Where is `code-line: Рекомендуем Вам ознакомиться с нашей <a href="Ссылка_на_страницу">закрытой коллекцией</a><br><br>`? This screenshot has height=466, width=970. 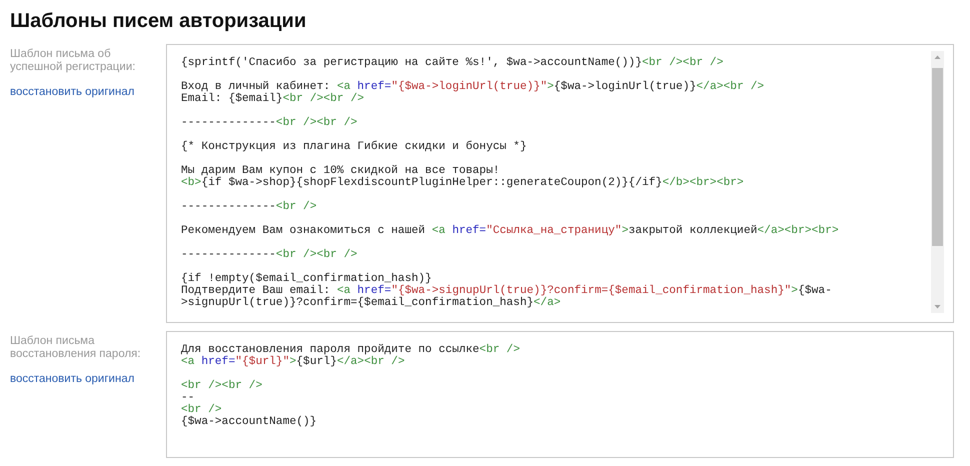
code-line: Рекомендуем Вам ознакомиться с нашей <a href="Ссылка_на_страницу">закрытой коллекцией</a><br><br> is located at coordinates (510, 230).